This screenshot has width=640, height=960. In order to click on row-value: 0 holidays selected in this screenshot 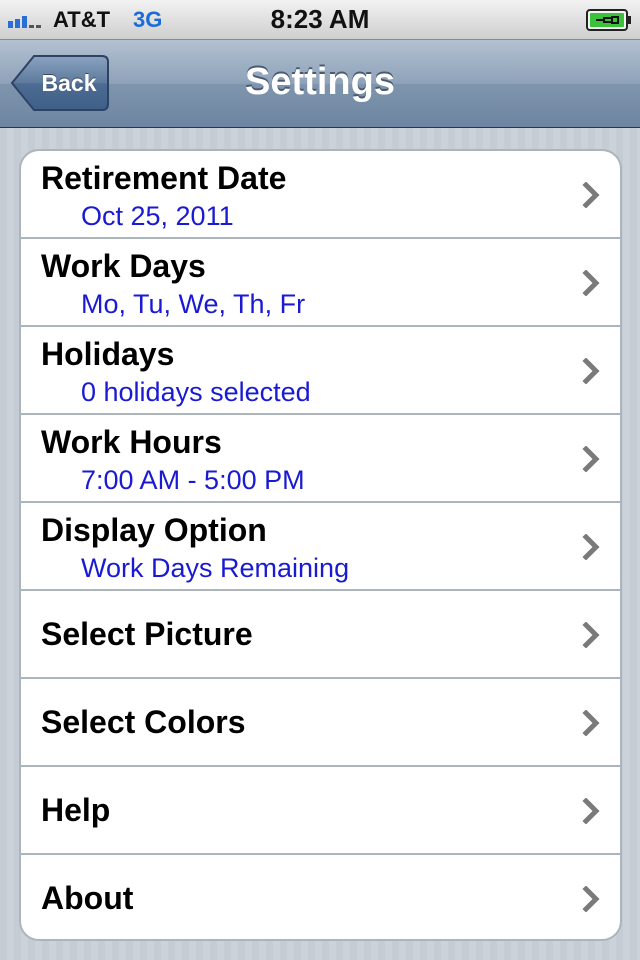, I will do `click(196, 392)`.